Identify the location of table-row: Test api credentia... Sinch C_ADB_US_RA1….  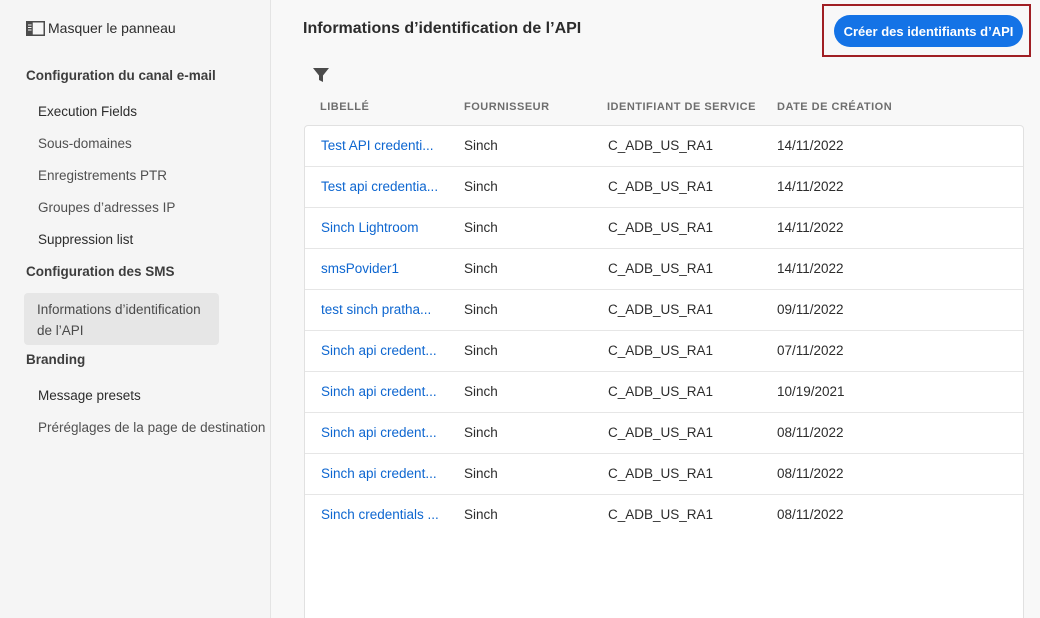
(664, 187).